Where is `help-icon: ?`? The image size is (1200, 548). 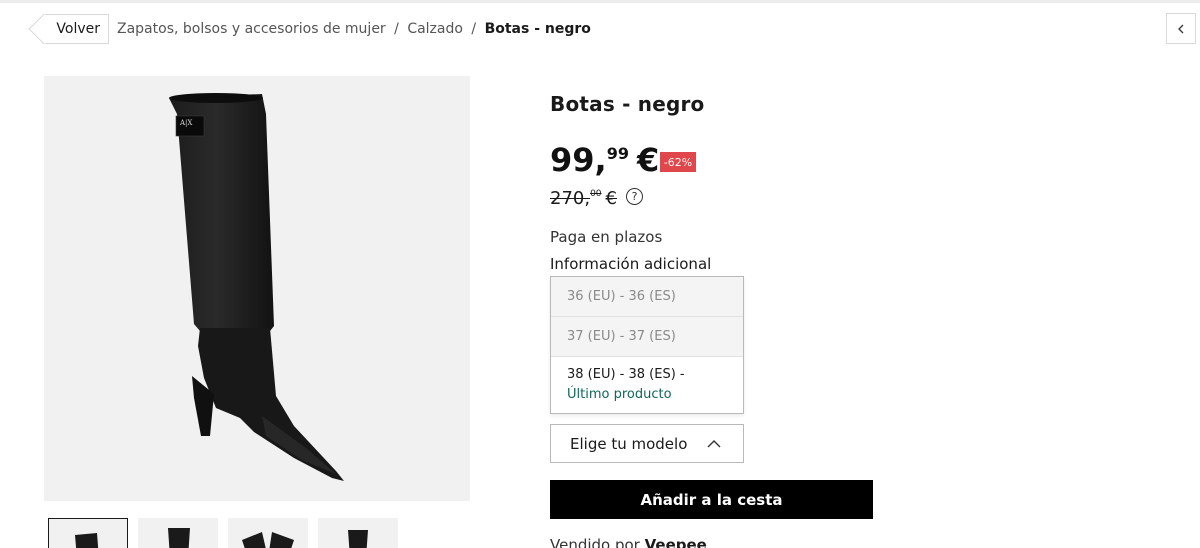 help-icon: ? is located at coordinates (634, 196).